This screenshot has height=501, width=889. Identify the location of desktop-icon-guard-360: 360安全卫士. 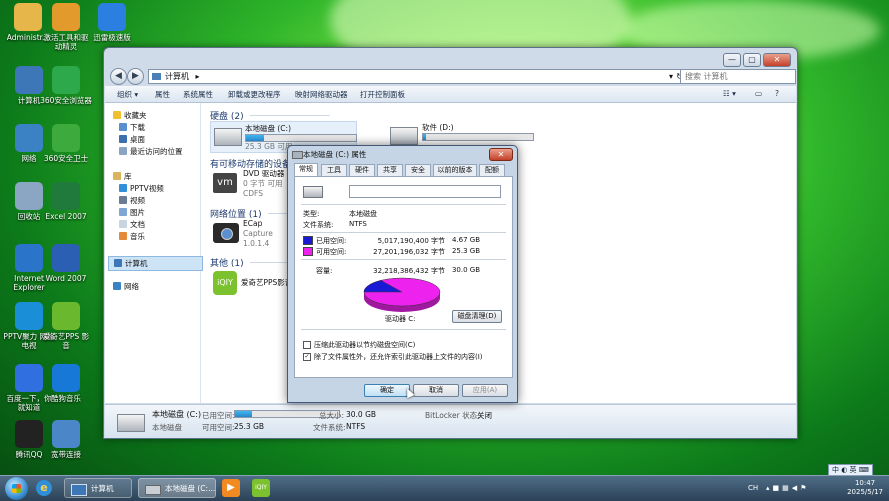
(66, 143).